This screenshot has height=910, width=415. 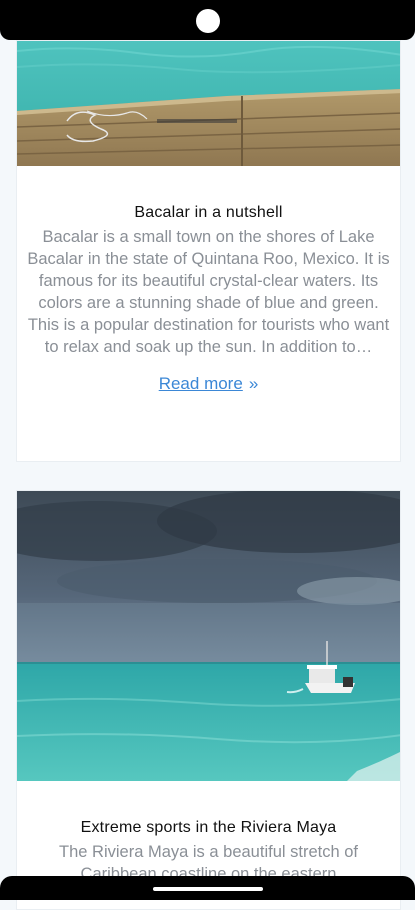 I want to click on dock-lake-photo, so click(x=208, y=103).